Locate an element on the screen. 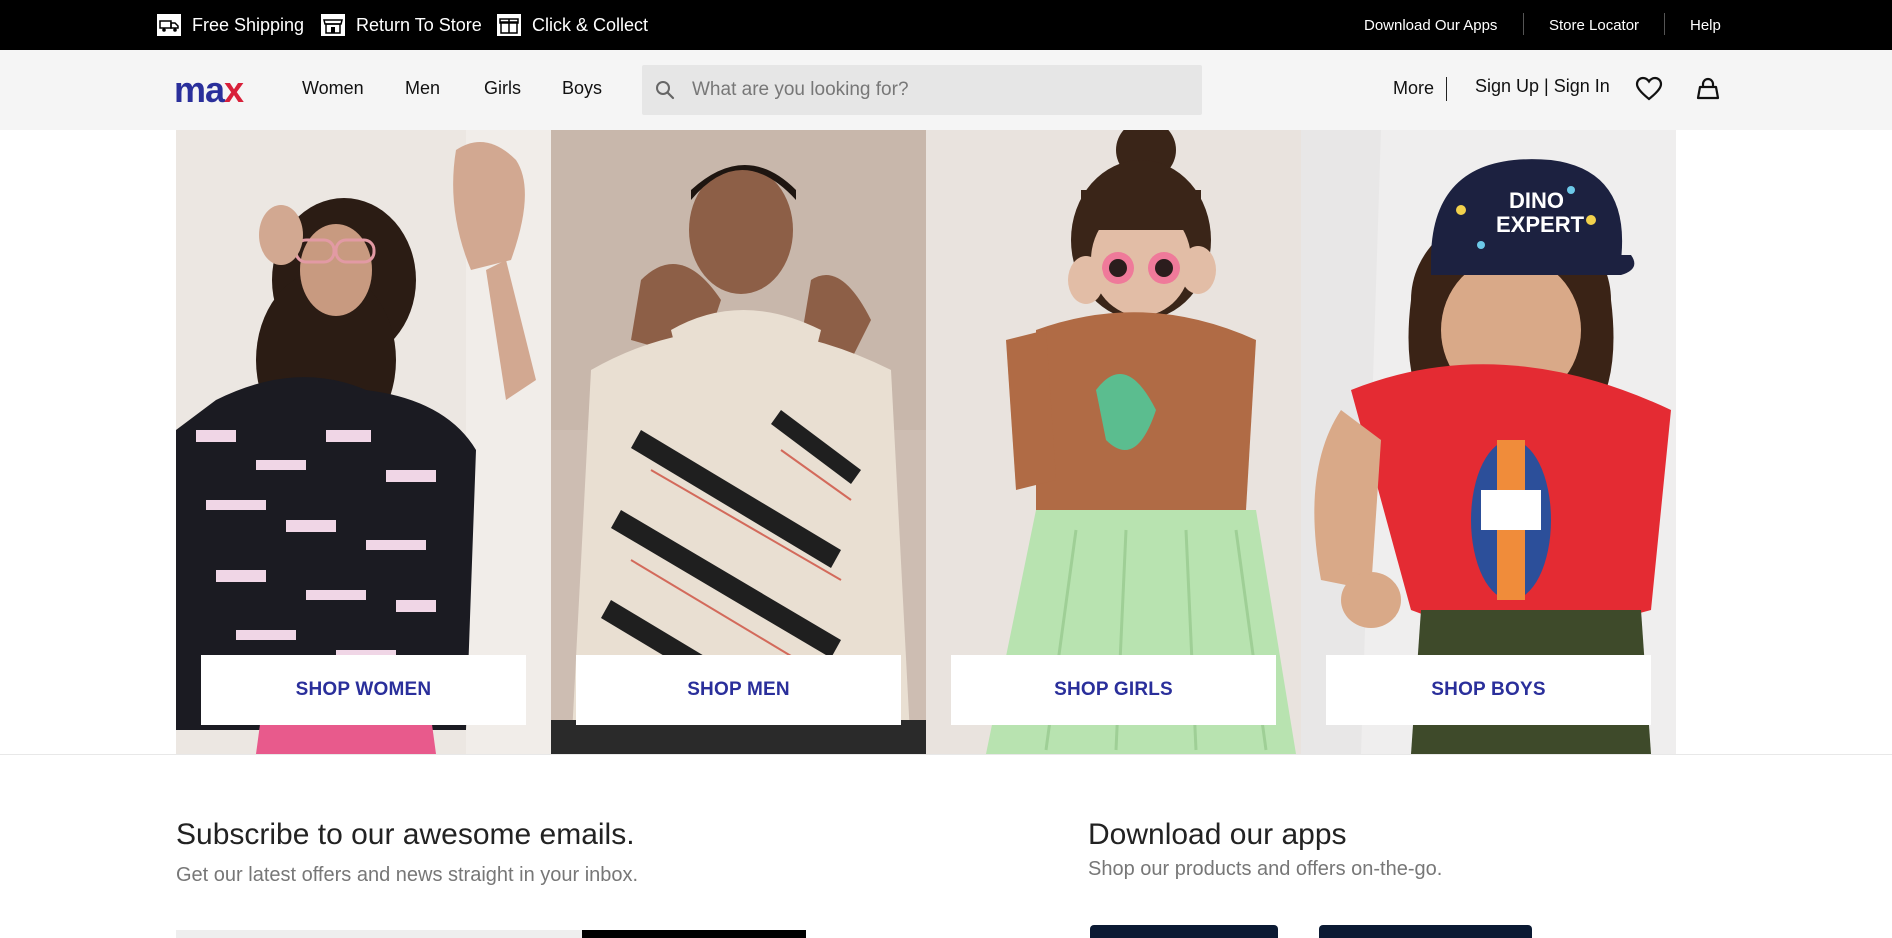  truck-icon is located at coordinates (169, 25).